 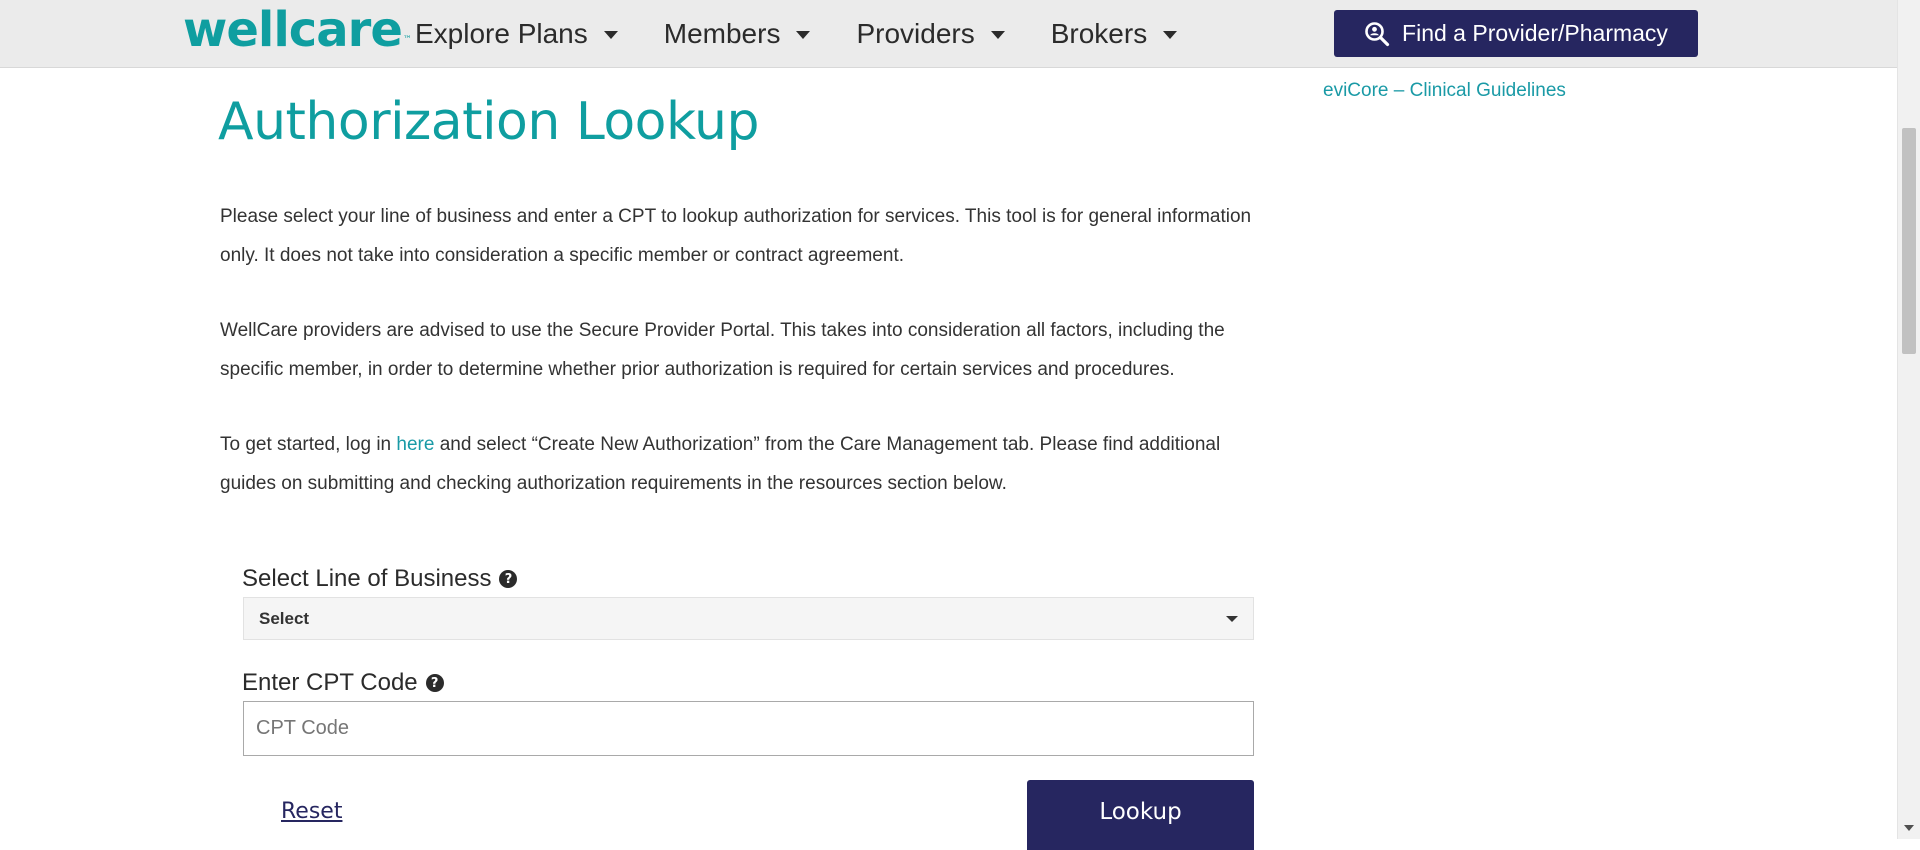 What do you see at coordinates (1909, 828) in the screenshot?
I see `scroll-down-arrow-icon` at bounding box center [1909, 828].